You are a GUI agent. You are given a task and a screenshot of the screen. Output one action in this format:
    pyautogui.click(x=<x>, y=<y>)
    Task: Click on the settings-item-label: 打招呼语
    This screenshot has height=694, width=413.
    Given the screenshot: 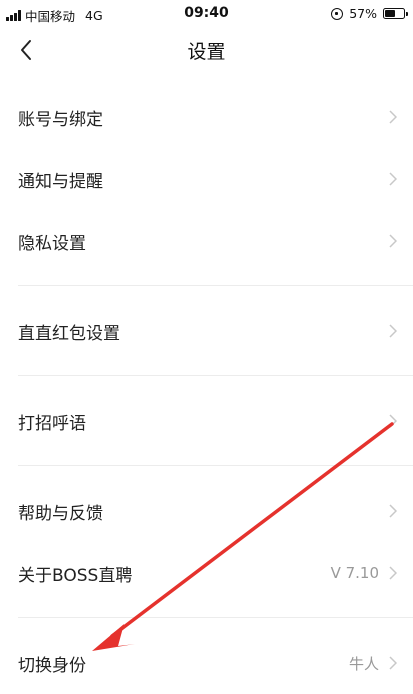 What is the action you would take?
    pyautogui.click(x=52, y=423)
    